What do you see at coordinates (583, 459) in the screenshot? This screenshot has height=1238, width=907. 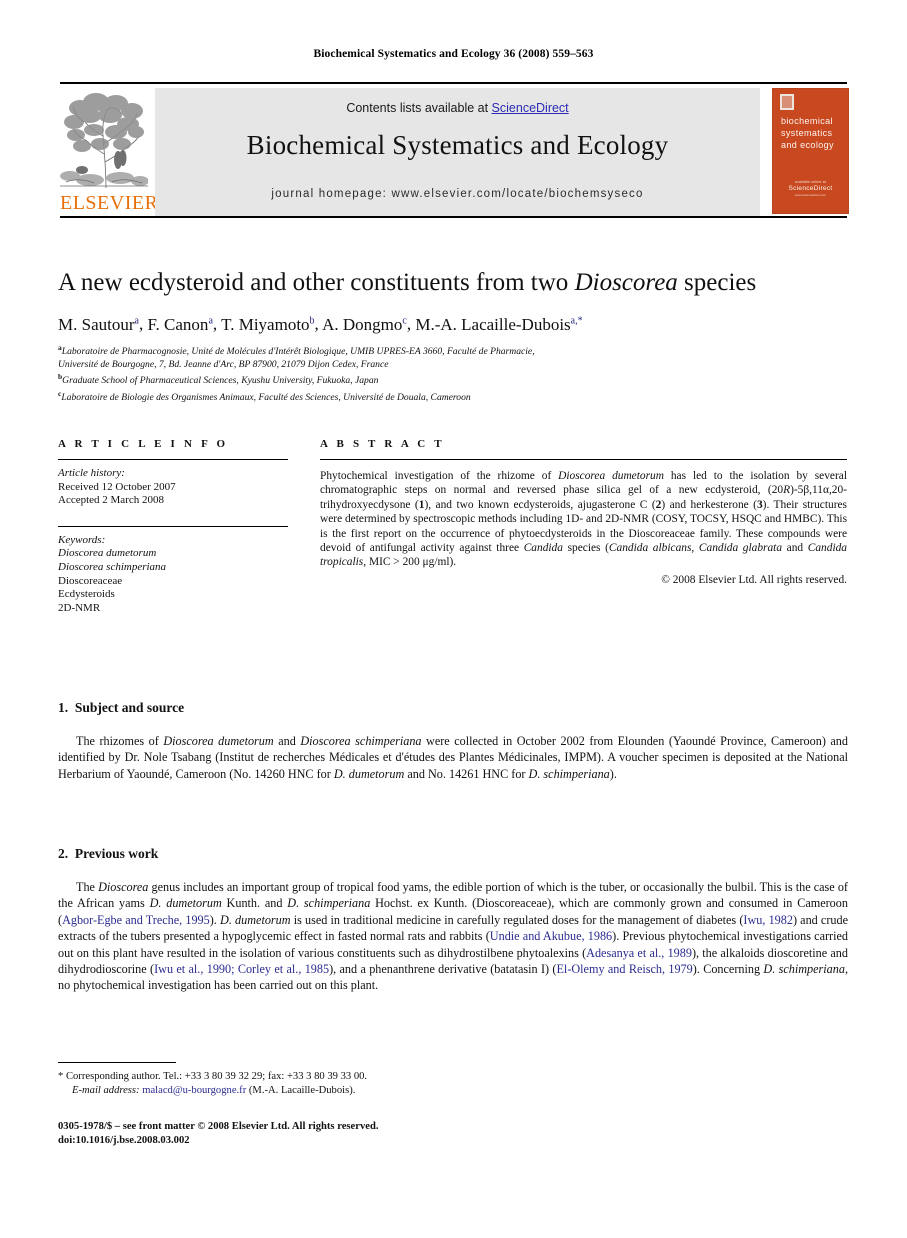 I see `abstract-rule` at bounding box center [583, 459].